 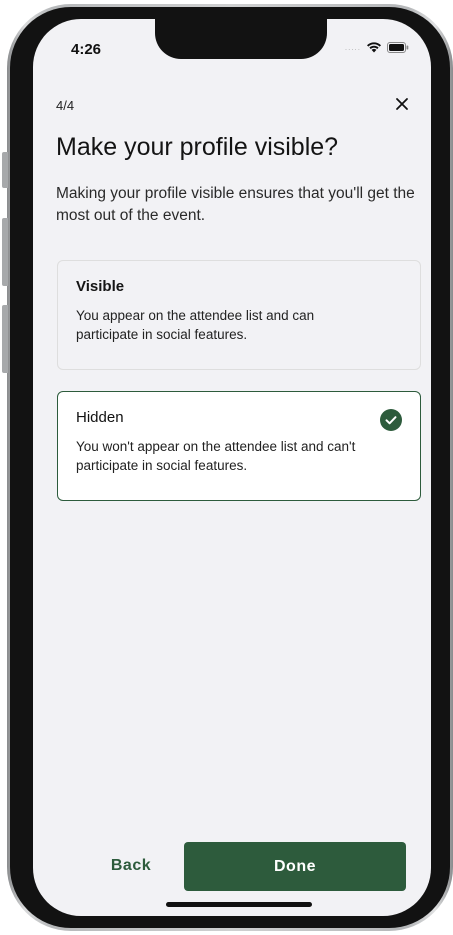 I want to click on volume-up-button, so click(x=5, y=252).